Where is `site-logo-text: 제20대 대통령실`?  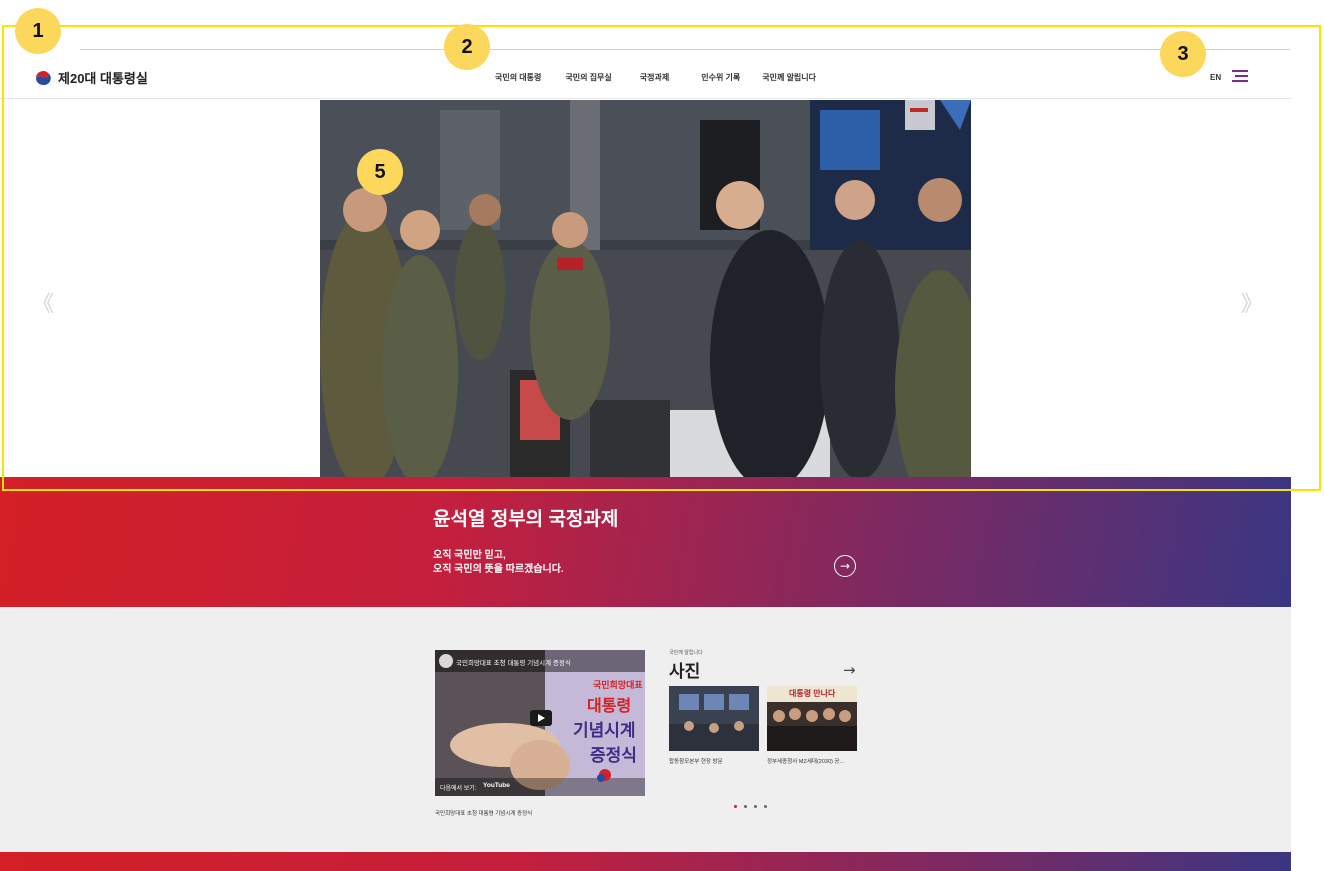
site-logo-text: 제20대 대통령실 is located at coordinates (103, 78).